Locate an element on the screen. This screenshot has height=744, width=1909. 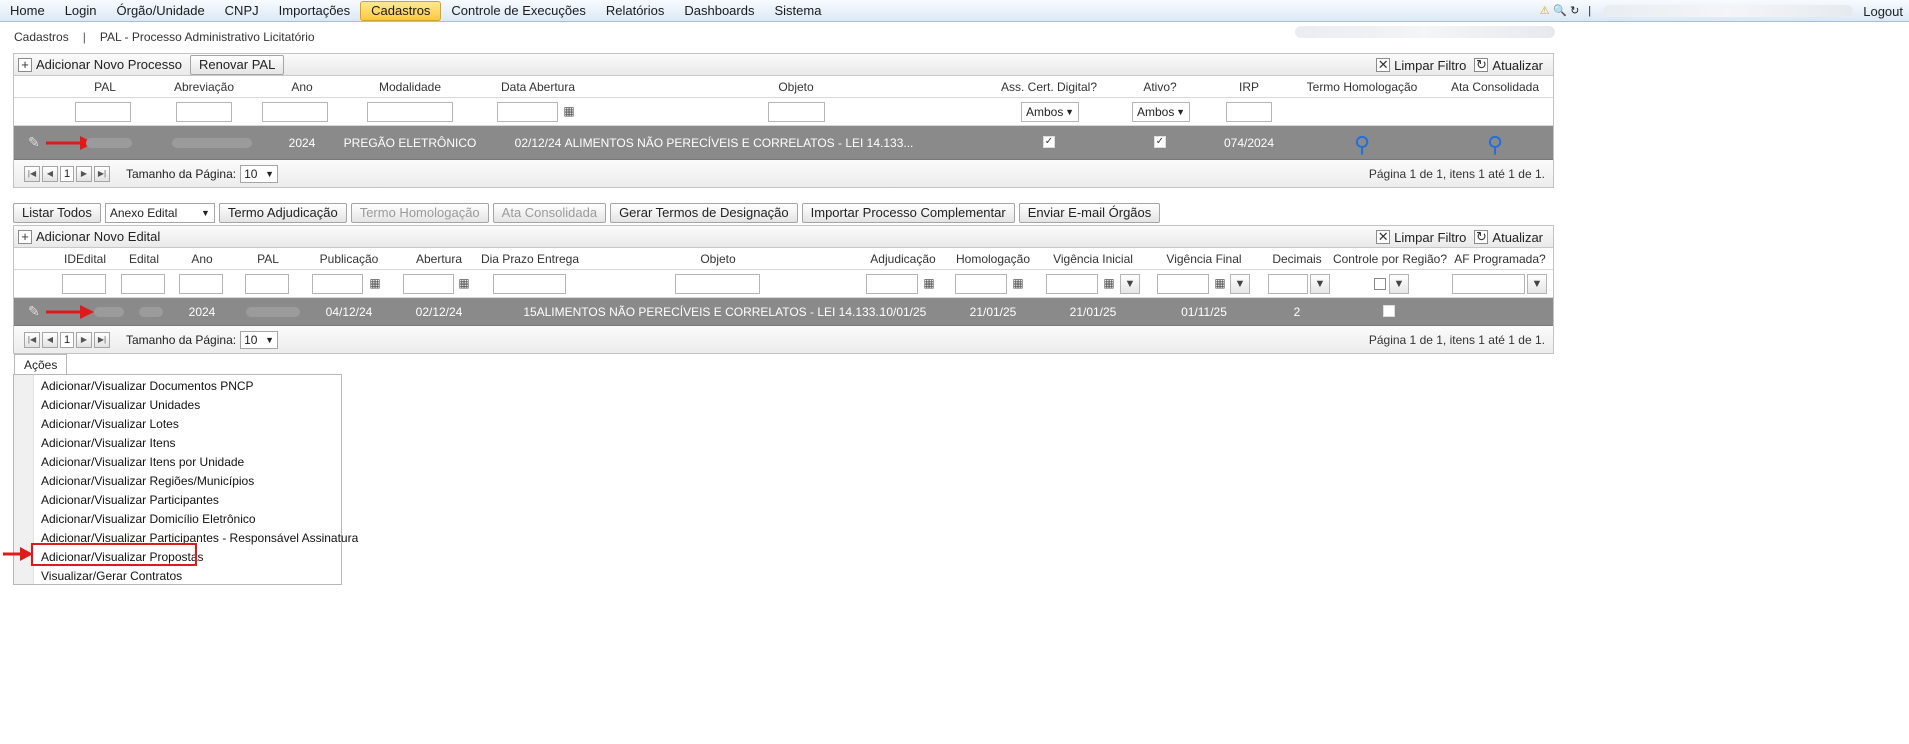
filter-idedital-input is located at coordinates (84, 284).